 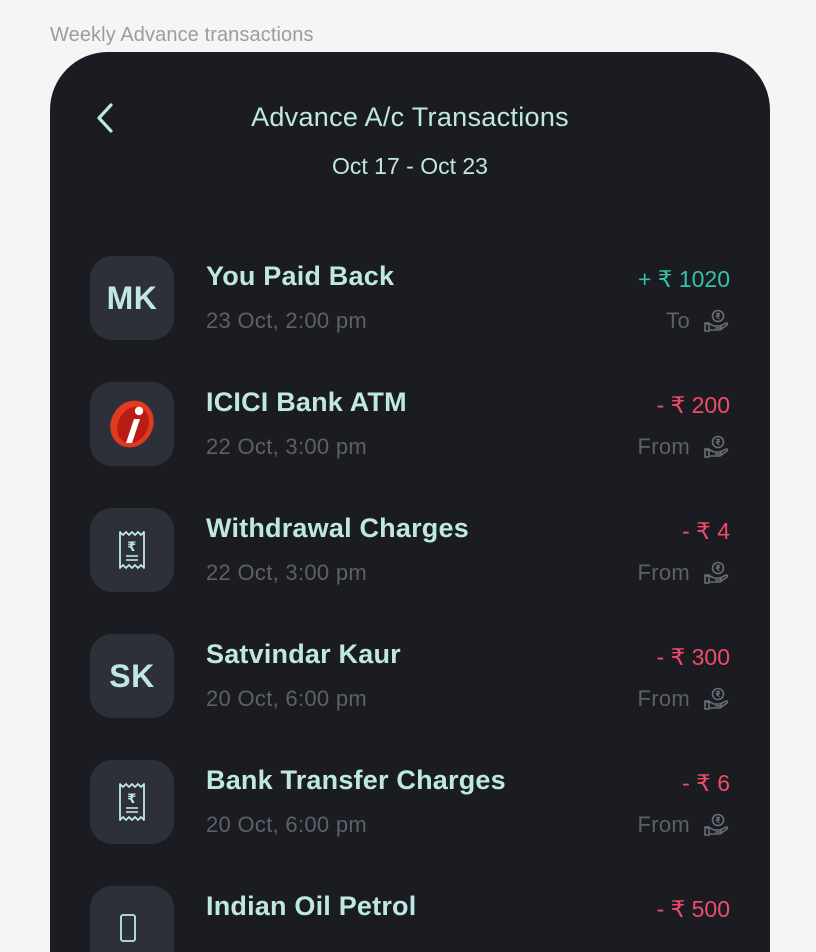 I want to click on transaction-name: Withdrawal Charges, so click(x=337, y=528).